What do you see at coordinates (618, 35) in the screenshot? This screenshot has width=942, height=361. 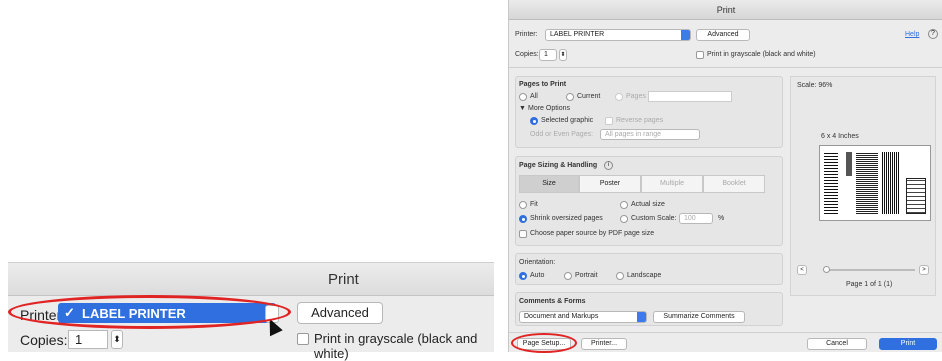 I see `printer-dropdown: LABEL PRINTER` at bounding box center [618, 35].